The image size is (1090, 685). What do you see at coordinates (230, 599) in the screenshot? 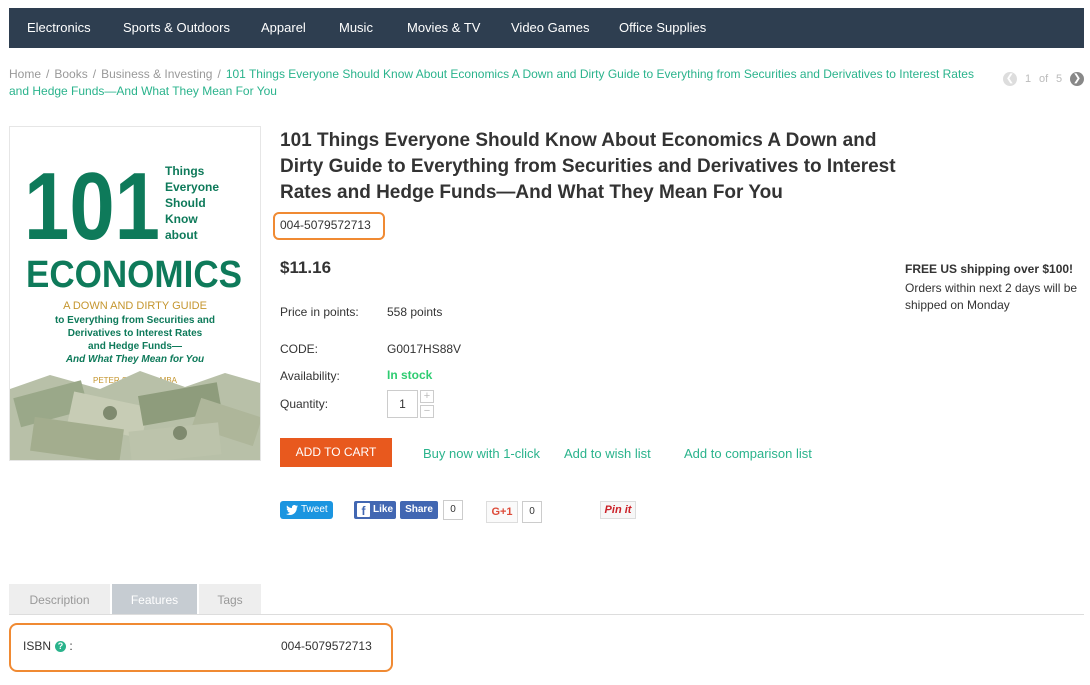
I see `tab-tags: Tags` at bounding box center [230, 599].